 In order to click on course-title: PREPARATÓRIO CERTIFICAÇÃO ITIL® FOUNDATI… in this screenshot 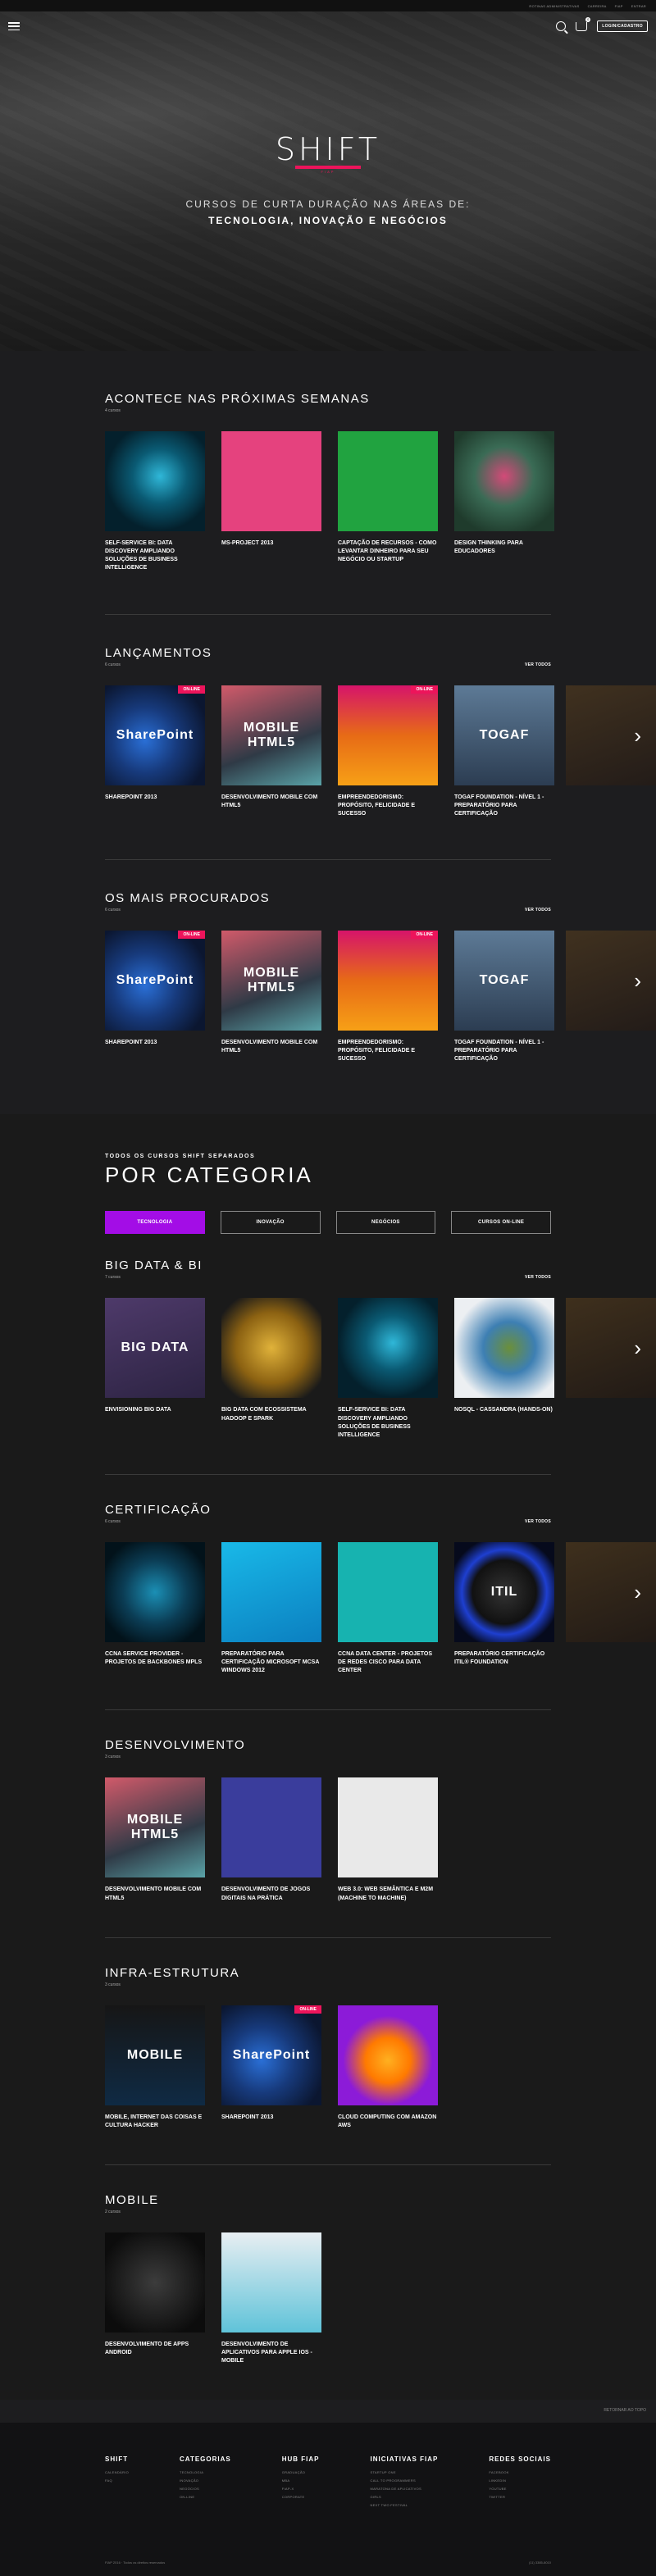, I will do `click(504, 1658)`.